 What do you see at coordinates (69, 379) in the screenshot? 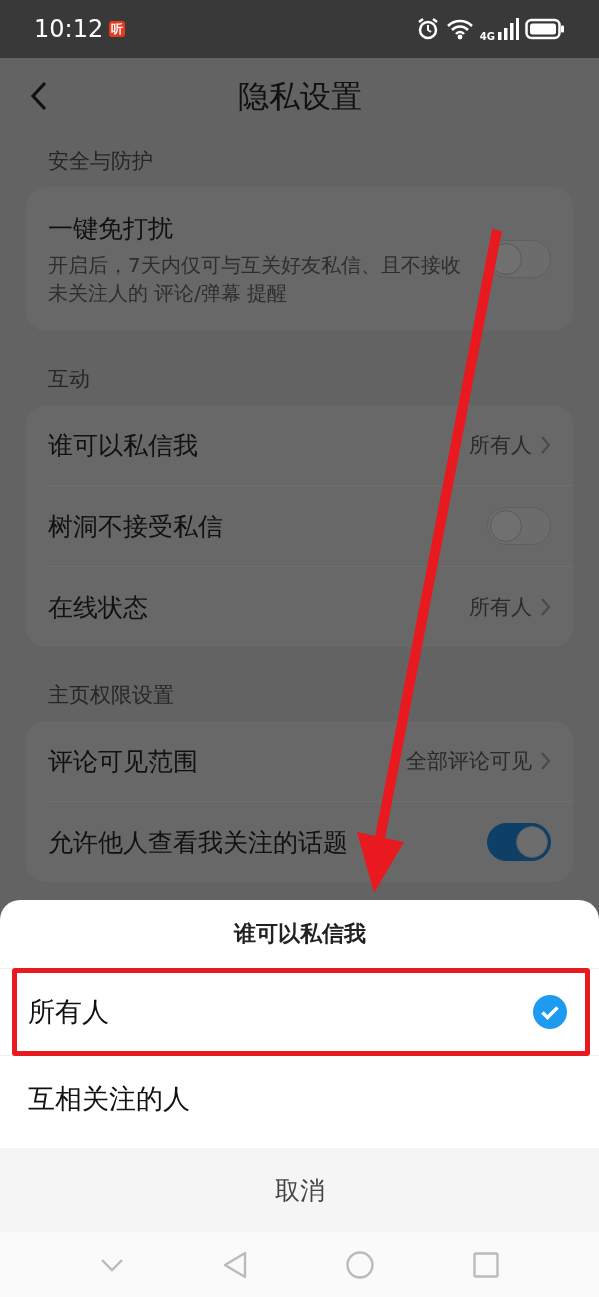
I see `section-title: 互动` at bounding box center [69, 379].